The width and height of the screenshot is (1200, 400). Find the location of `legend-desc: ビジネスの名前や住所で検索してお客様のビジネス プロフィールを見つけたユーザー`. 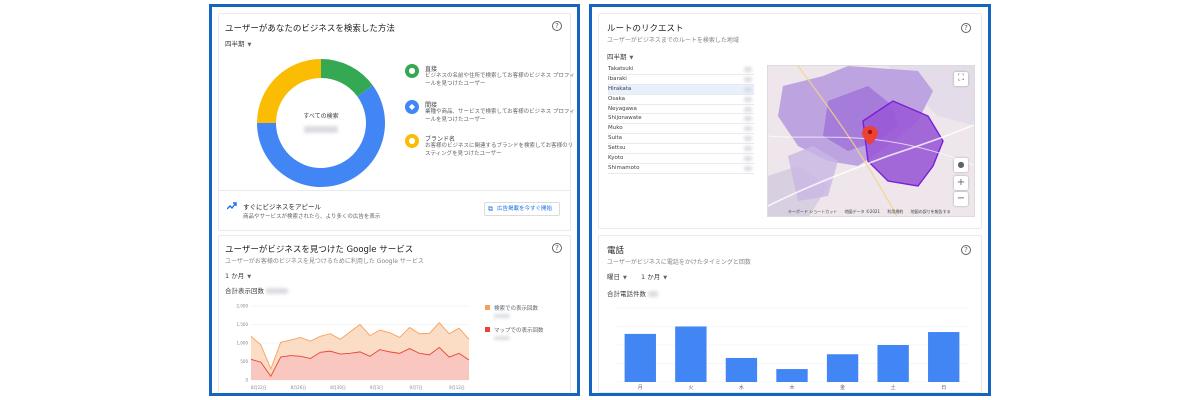

legend-desc: ビジネスの名前や住所で検索してお客様のビジネス プロフィールを見つけたユーザー is located at coordinates (500, 80).